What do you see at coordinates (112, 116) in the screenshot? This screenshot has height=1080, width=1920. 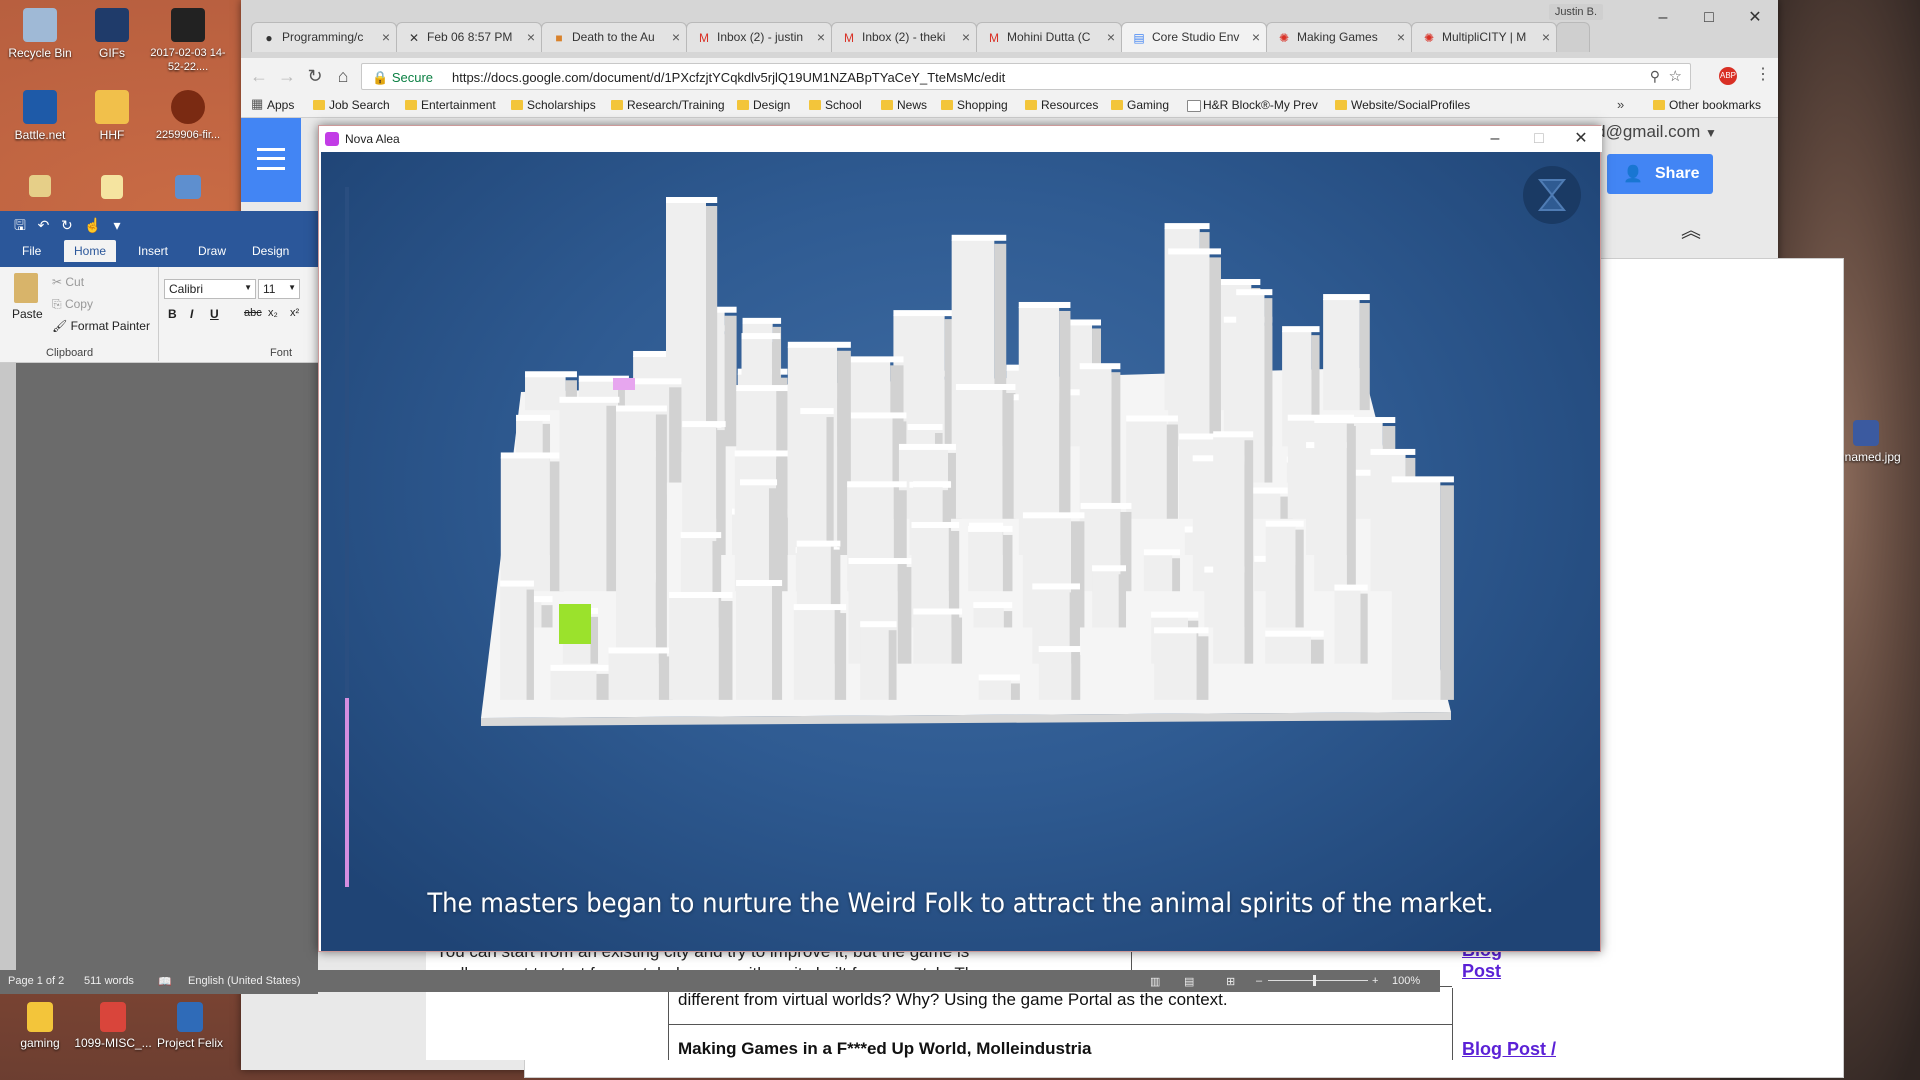 I see `desktop-icon-hhf: HHF` at bounding box center [112, 116].